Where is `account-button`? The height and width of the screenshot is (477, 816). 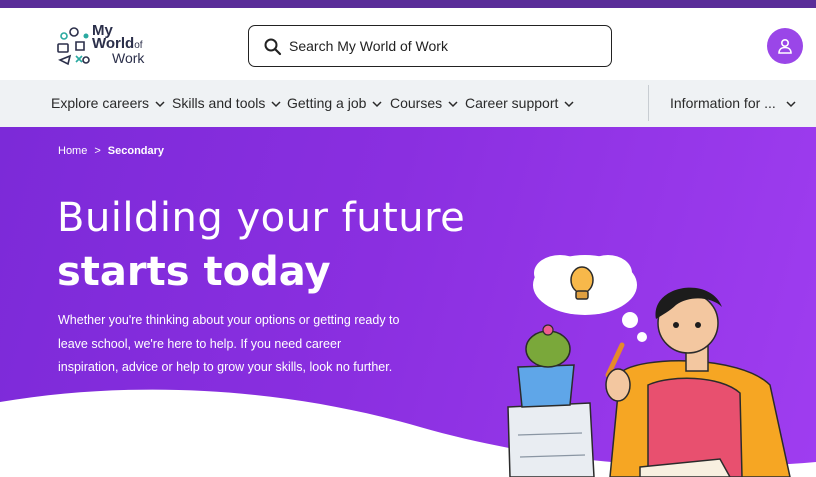
account-button is located at coordinates (785, 46).